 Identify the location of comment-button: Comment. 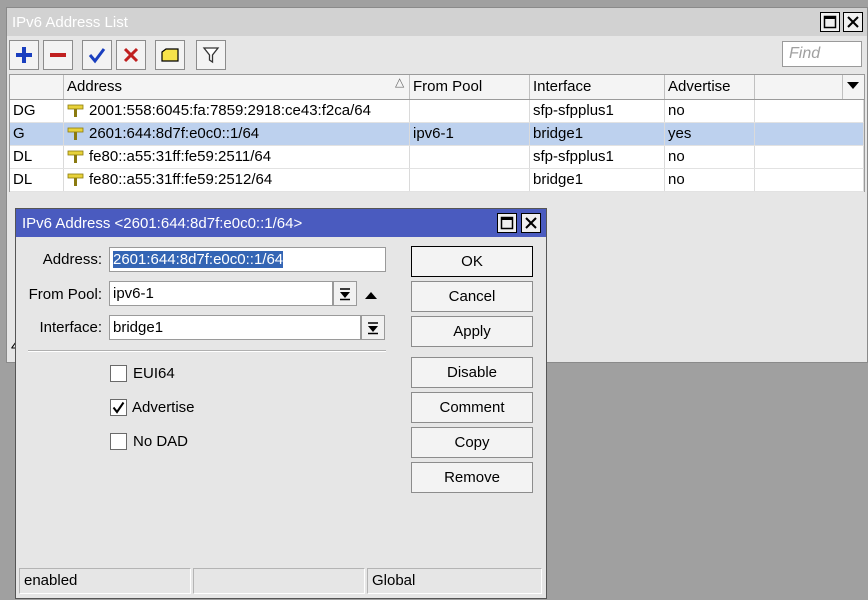
(472, 407).